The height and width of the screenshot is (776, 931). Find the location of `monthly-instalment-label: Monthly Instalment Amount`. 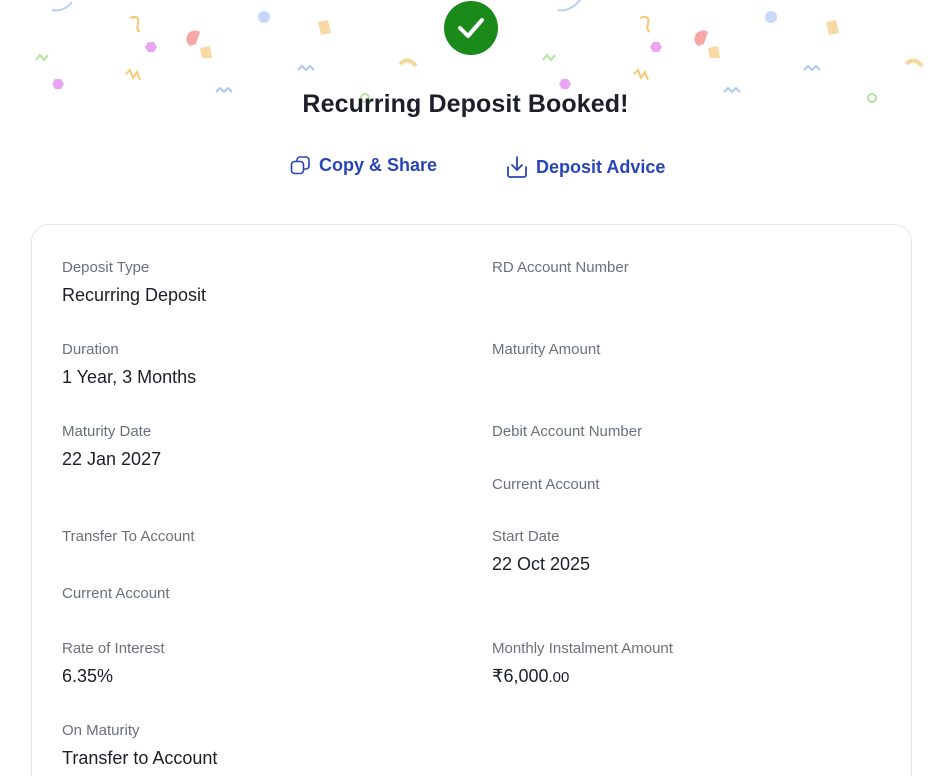

monthly-instalment-label: Monthly Instalment Amount is located at coordinates (582, 648).